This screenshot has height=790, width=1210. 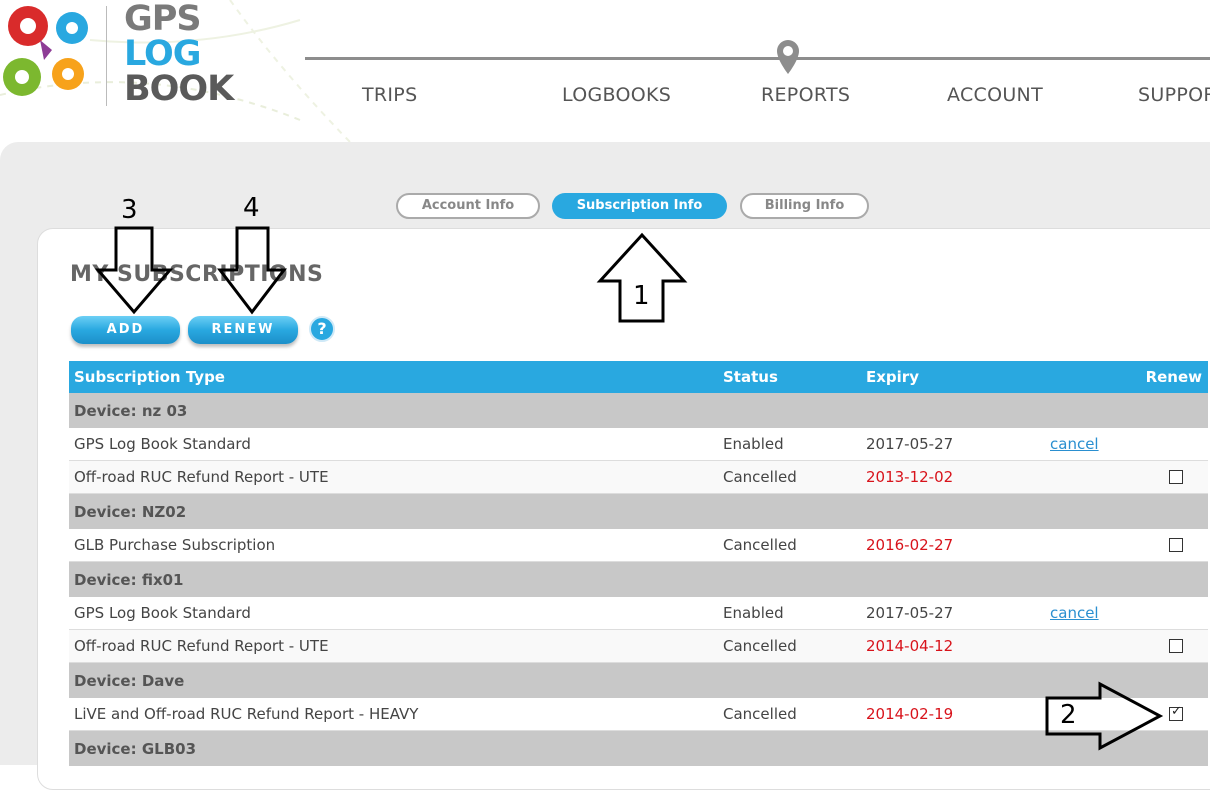 What do you see at coordinates (131, 410) in the screenshot?
I see `device-label: Device: nz 03` at bounding box center [131, 410].